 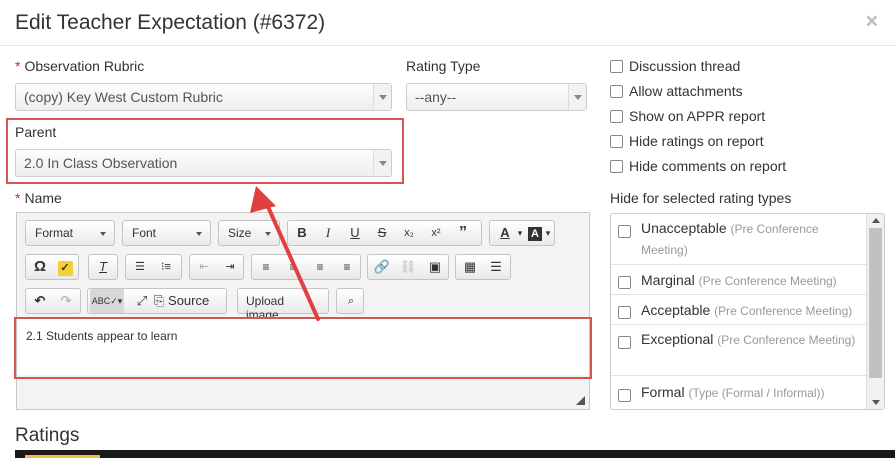 What do you see at coordinates (123, 97) in the screenshot?
I see `observation-rubric-value: (copy) Key West Custom Rubric` at bounding box center [123, 97].